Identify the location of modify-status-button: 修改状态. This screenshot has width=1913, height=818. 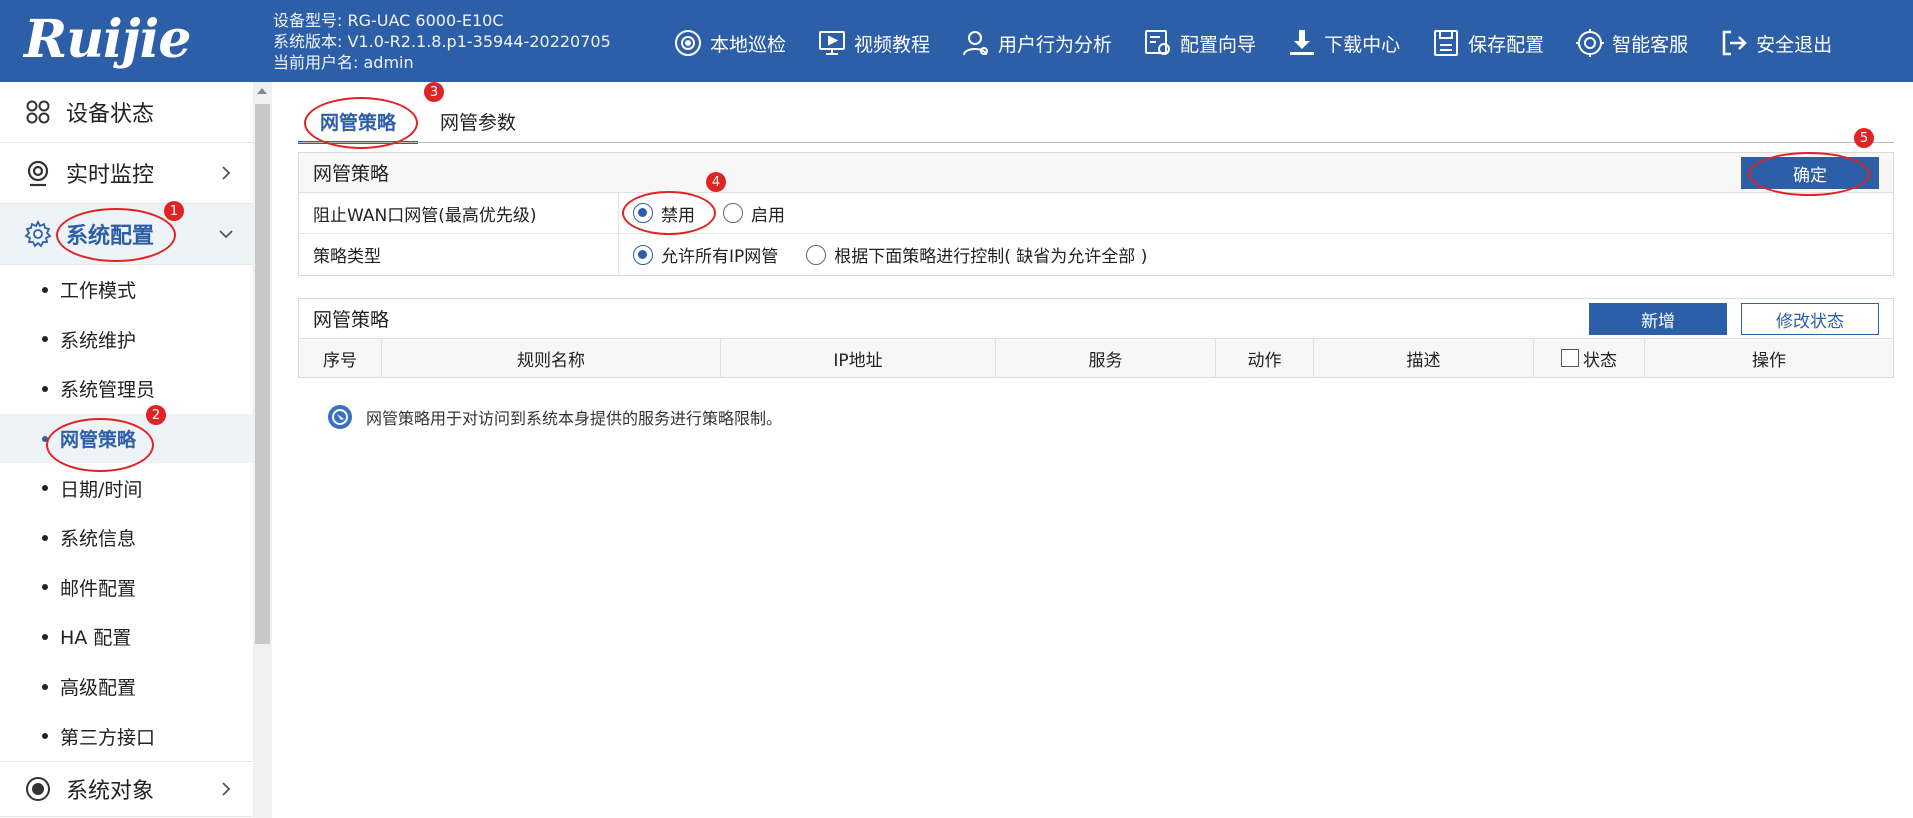
(1810, 319).